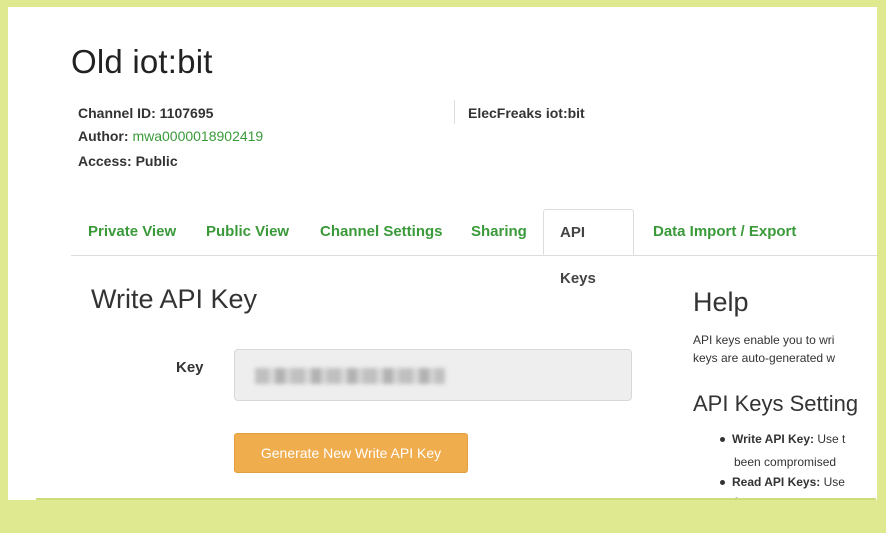 The image size is (886, 533). Describe the element at coordinates (776, 403) in the screenshot. I see `api-keys-settings-title: API Keys Setting` at that location.